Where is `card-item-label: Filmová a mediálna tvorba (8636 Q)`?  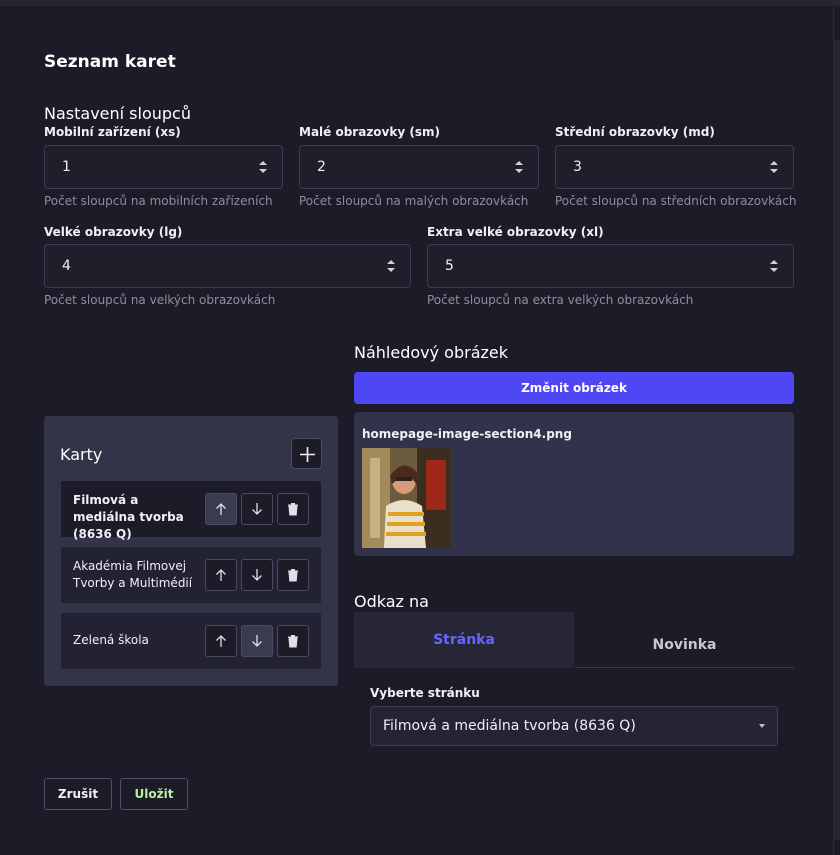
card-item-label: Filmová a mediálna tvorba (8636 Q) is located at coordinates (128, 517).